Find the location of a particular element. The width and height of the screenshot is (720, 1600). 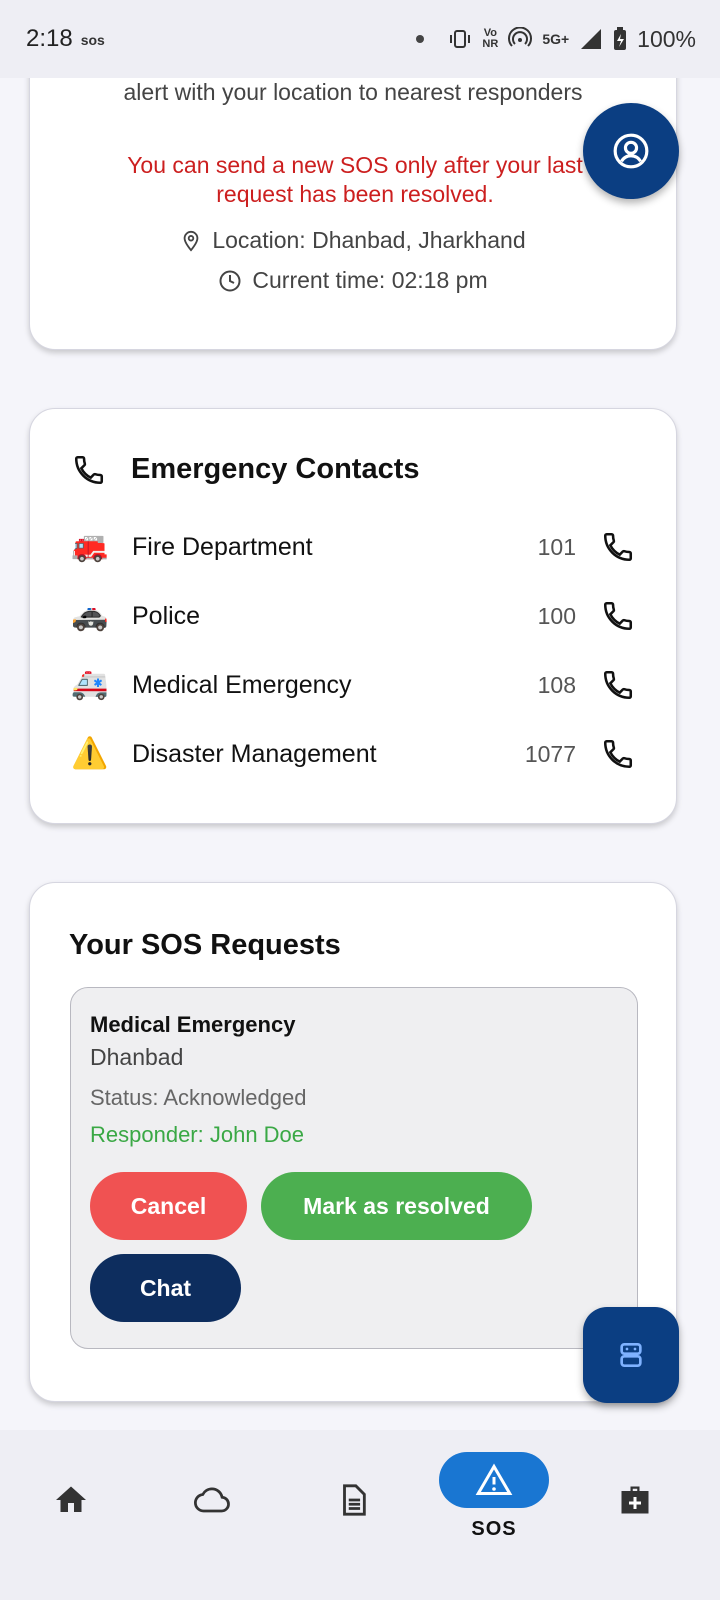

contact-number: 1077 is located at coordinates (550, 753).